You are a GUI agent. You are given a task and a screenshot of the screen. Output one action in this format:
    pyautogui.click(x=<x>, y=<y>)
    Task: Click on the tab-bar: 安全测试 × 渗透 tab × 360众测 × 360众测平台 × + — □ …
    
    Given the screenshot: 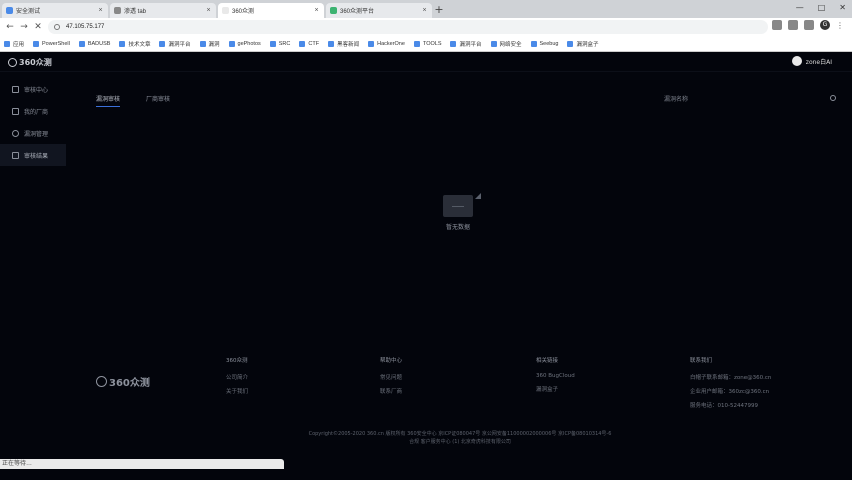 What is the action you would take?
    pyautogui.click(x=426, y=9)
    